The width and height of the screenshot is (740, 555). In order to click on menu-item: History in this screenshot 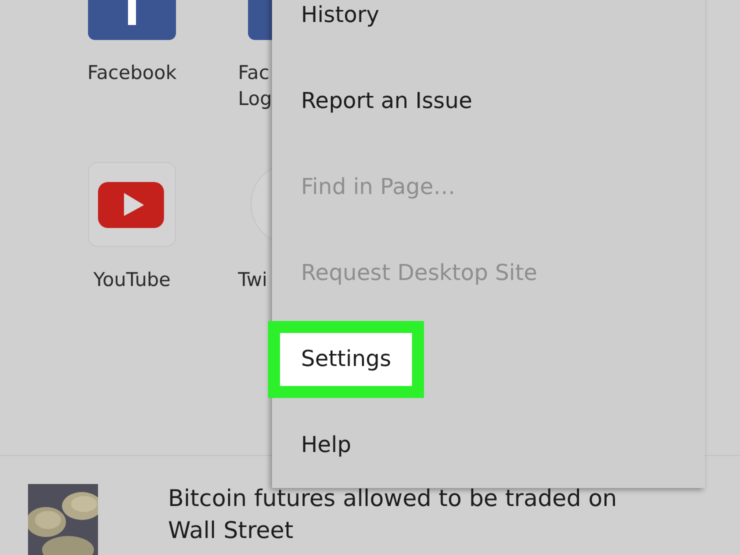, I will do `click(340, 15)`.